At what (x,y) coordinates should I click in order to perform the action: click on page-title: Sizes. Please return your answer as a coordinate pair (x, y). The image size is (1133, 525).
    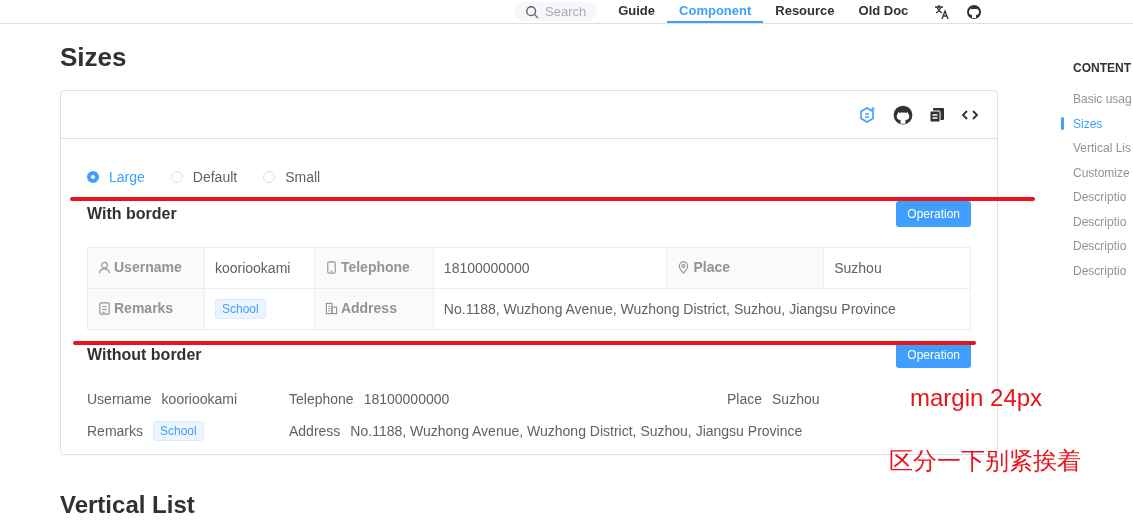
    Looking at the image, I should click on (94, 57).